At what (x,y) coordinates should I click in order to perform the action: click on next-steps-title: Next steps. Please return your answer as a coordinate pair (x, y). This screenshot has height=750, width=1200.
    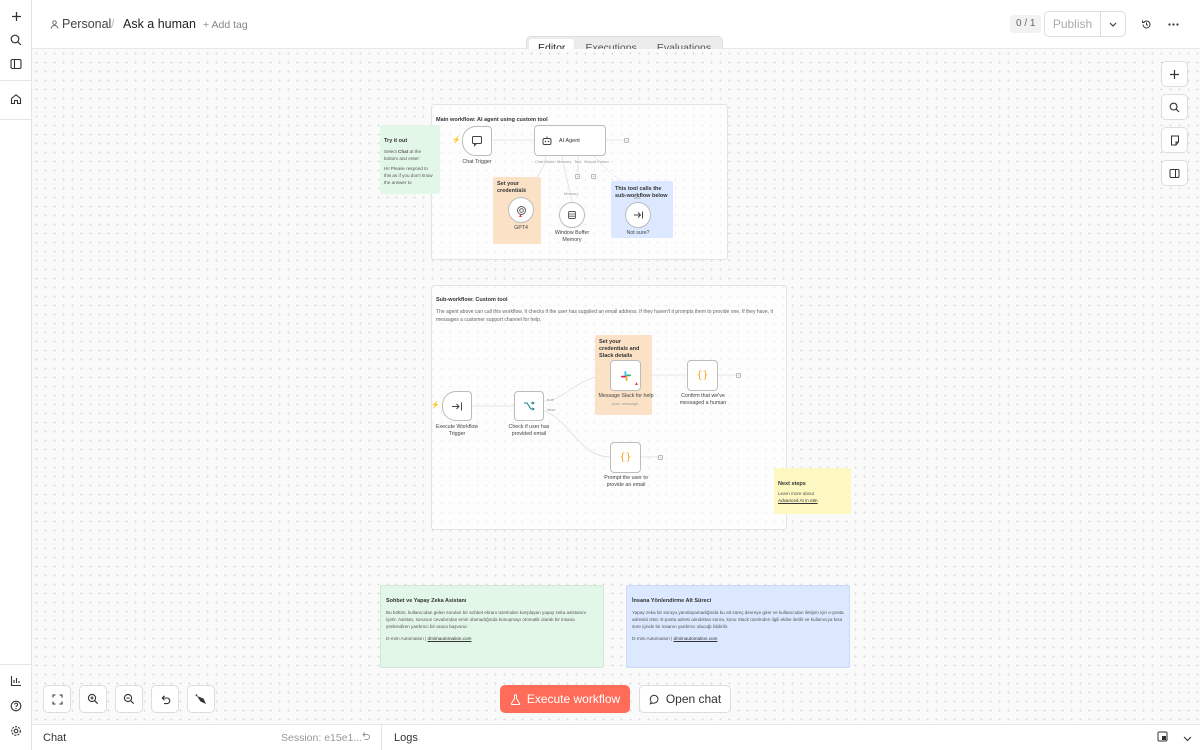
    Looking at the image, I should click on (792, 484).